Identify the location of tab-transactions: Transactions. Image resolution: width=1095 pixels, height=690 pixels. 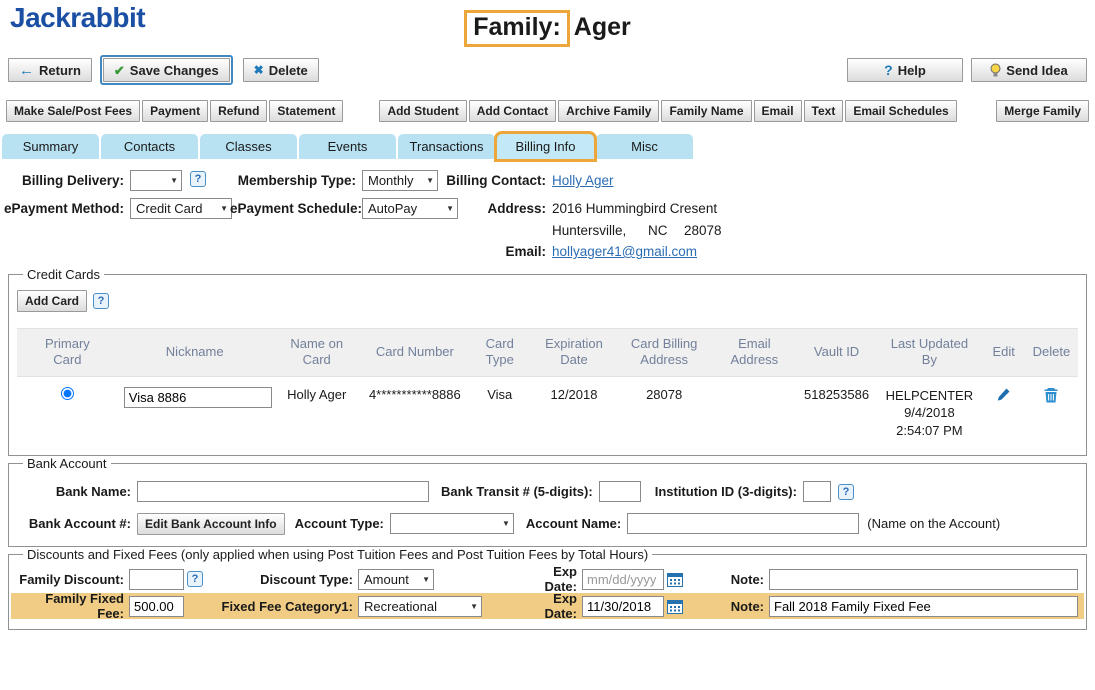
(446, 146).